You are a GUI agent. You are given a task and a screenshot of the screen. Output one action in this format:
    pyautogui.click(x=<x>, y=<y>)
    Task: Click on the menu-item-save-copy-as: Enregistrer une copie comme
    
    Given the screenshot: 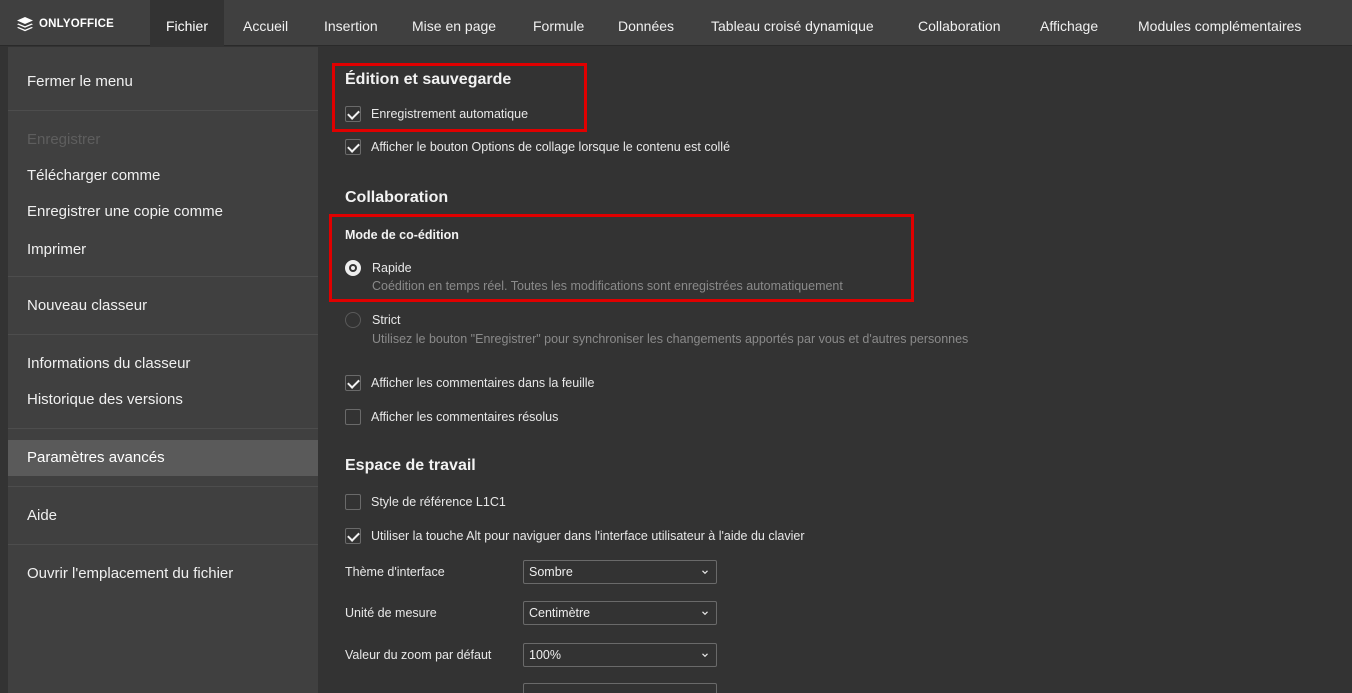 What is the action you would take?
    pyautogui.click(x=163, y=212)
    